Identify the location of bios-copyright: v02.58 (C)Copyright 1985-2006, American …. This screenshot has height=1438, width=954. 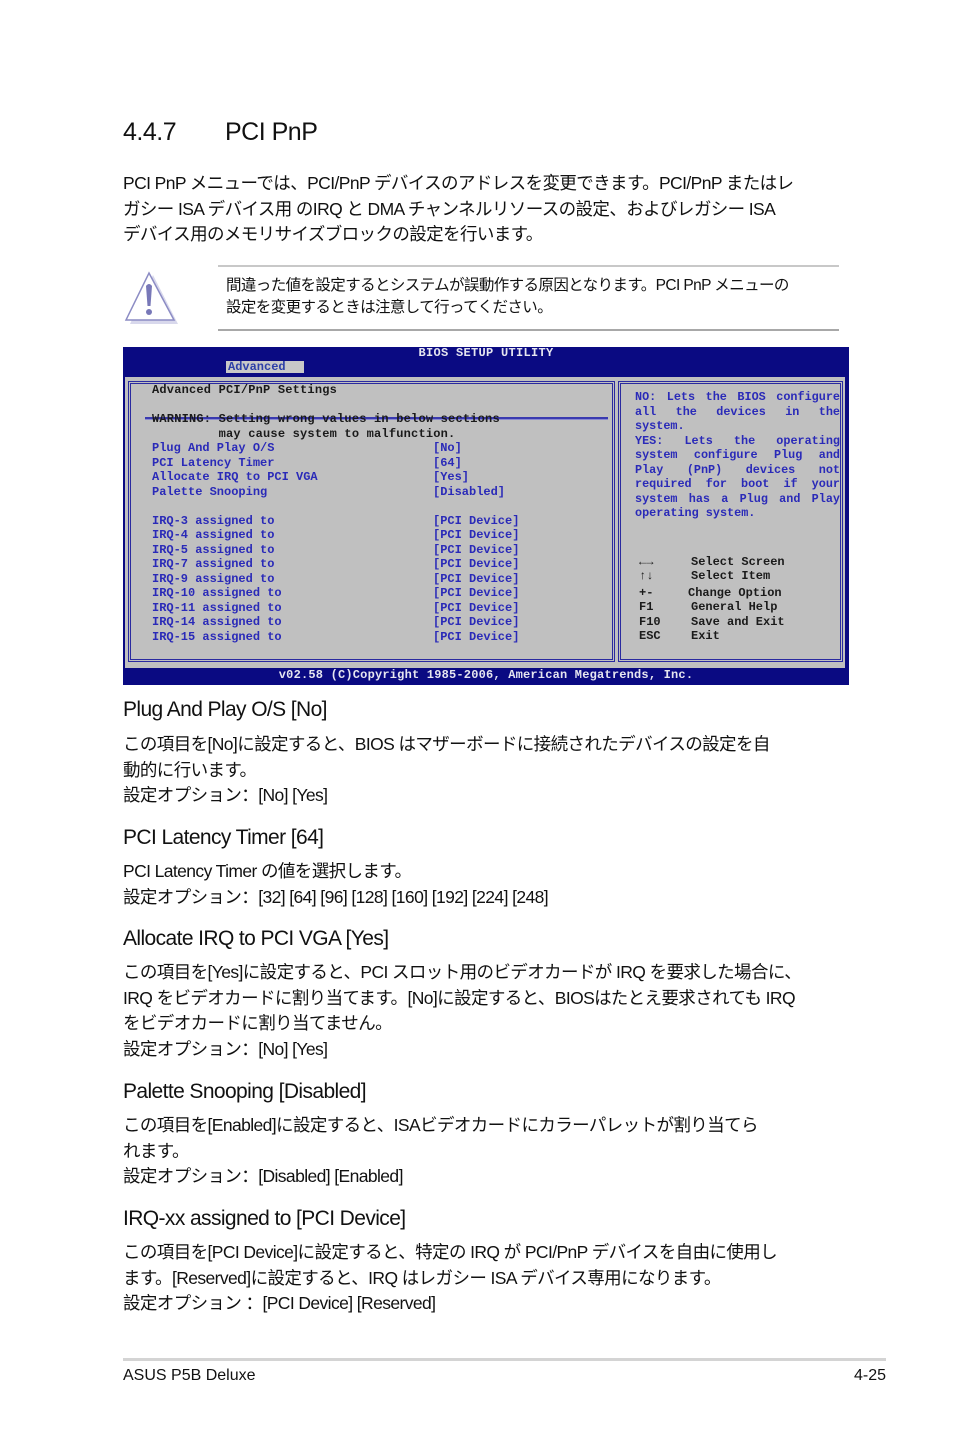
(486, 675).